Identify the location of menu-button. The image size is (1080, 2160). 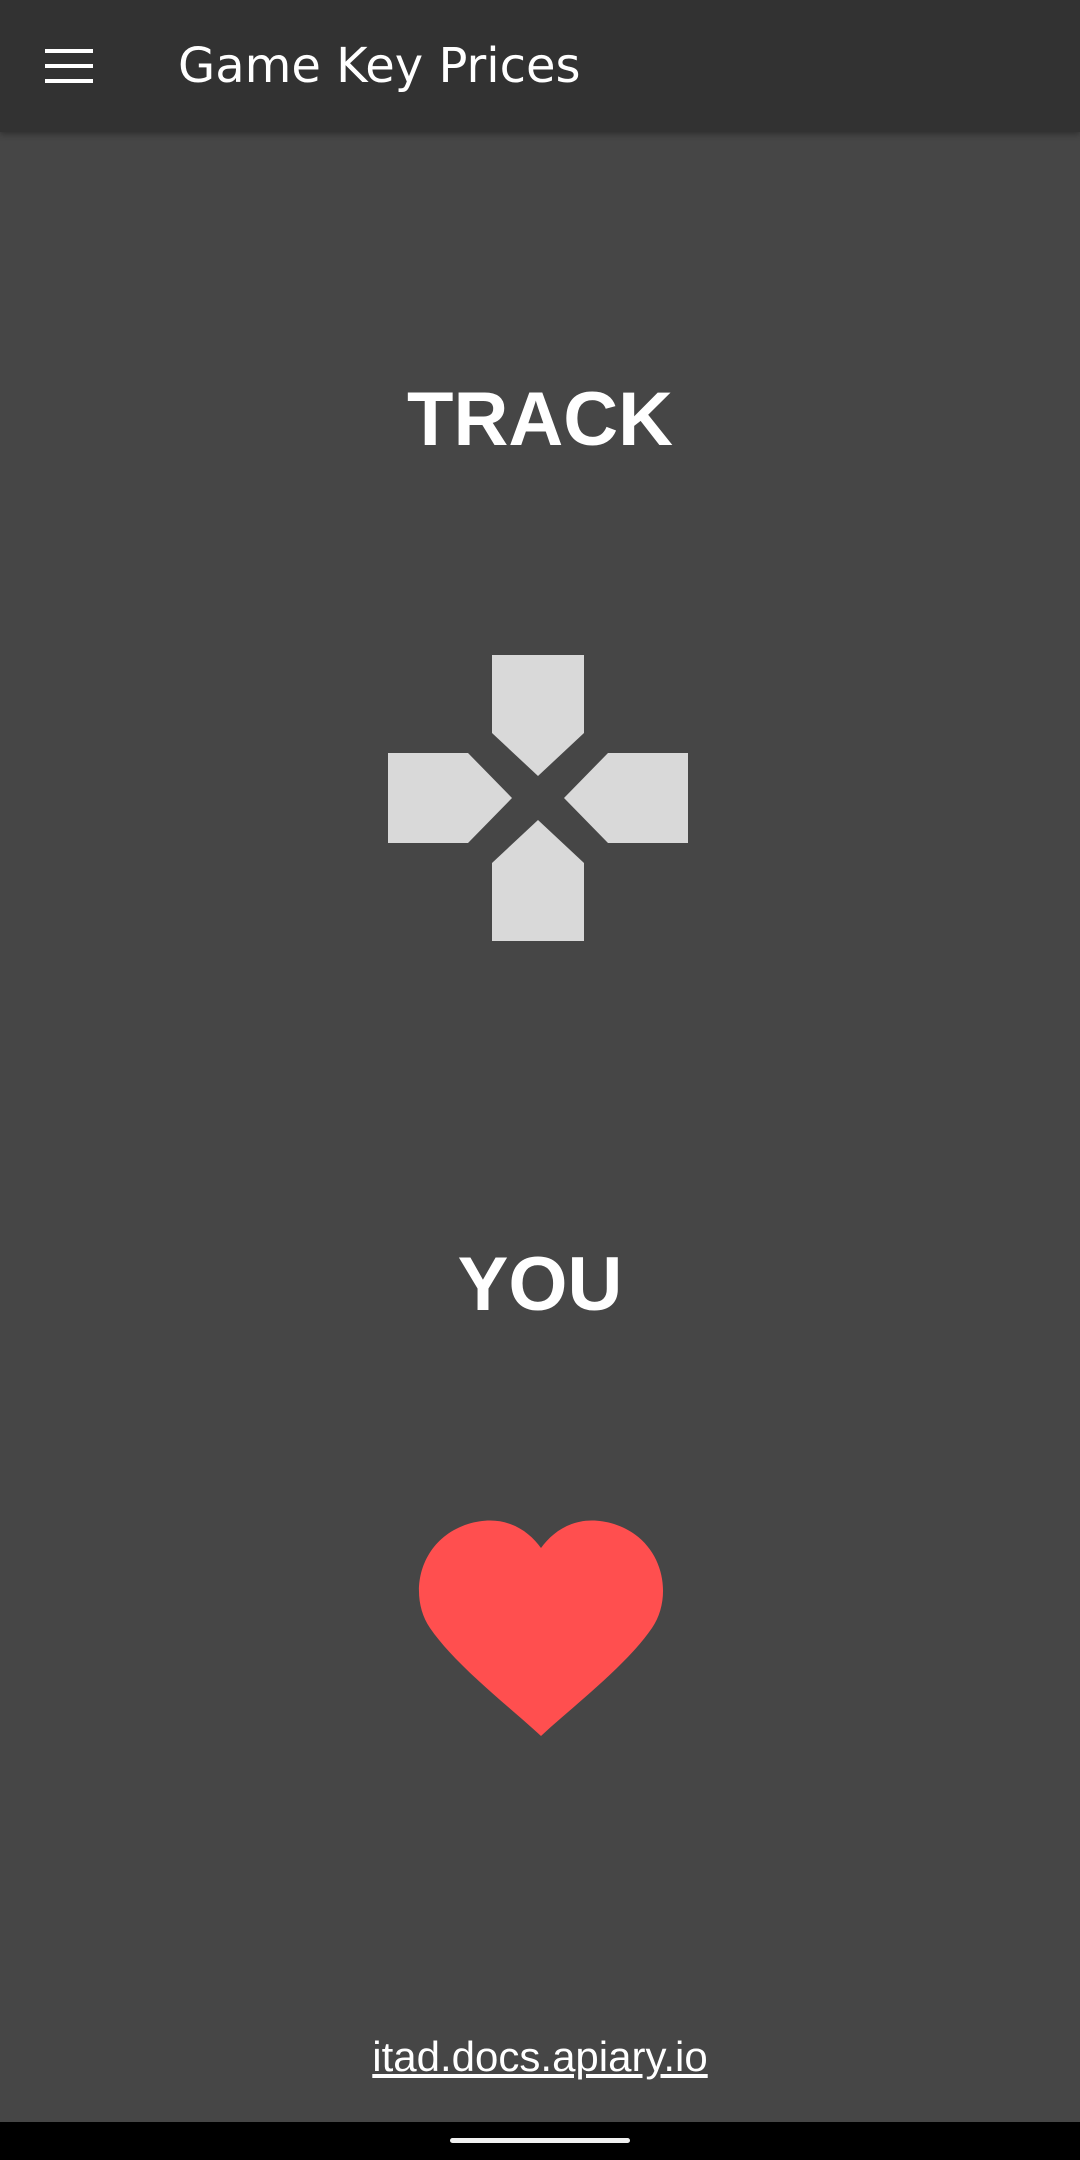
(69, 66).